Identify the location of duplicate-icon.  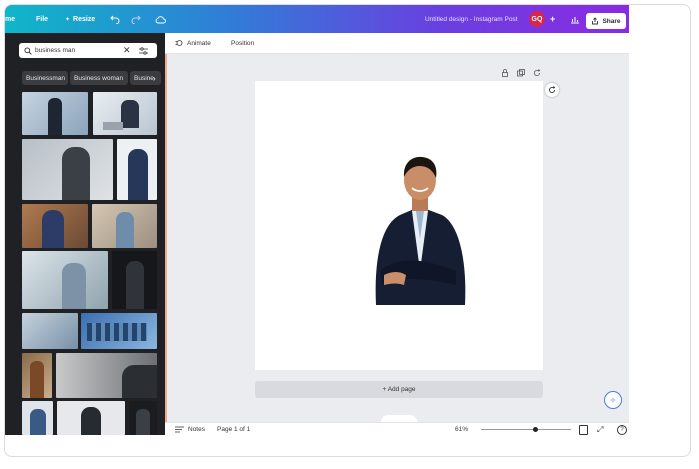
(521, 73).